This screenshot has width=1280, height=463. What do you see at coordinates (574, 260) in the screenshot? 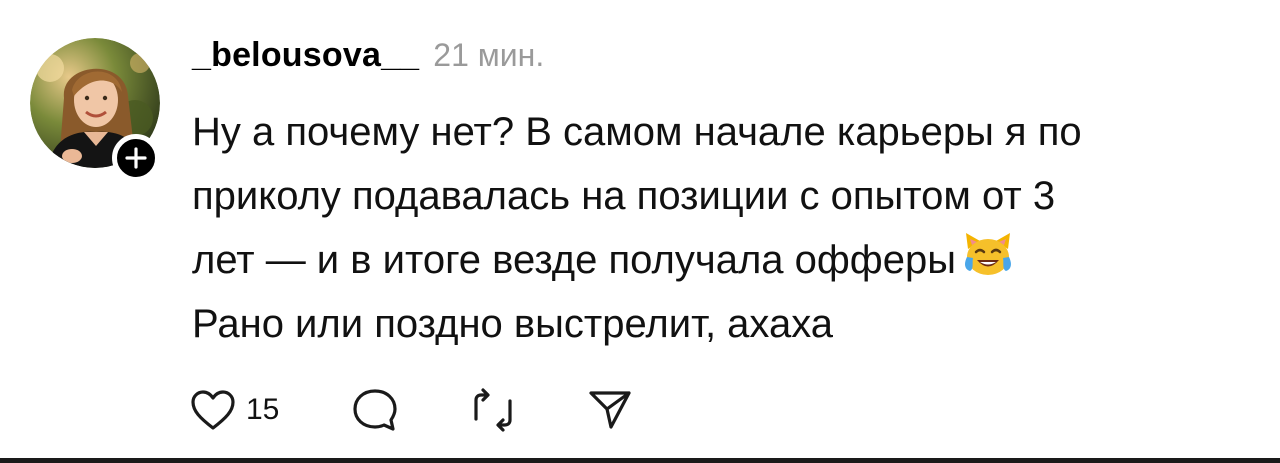
I see `comment-line-3: лет — и в итоге везде получала офферы` at bounding box center [574, 260].